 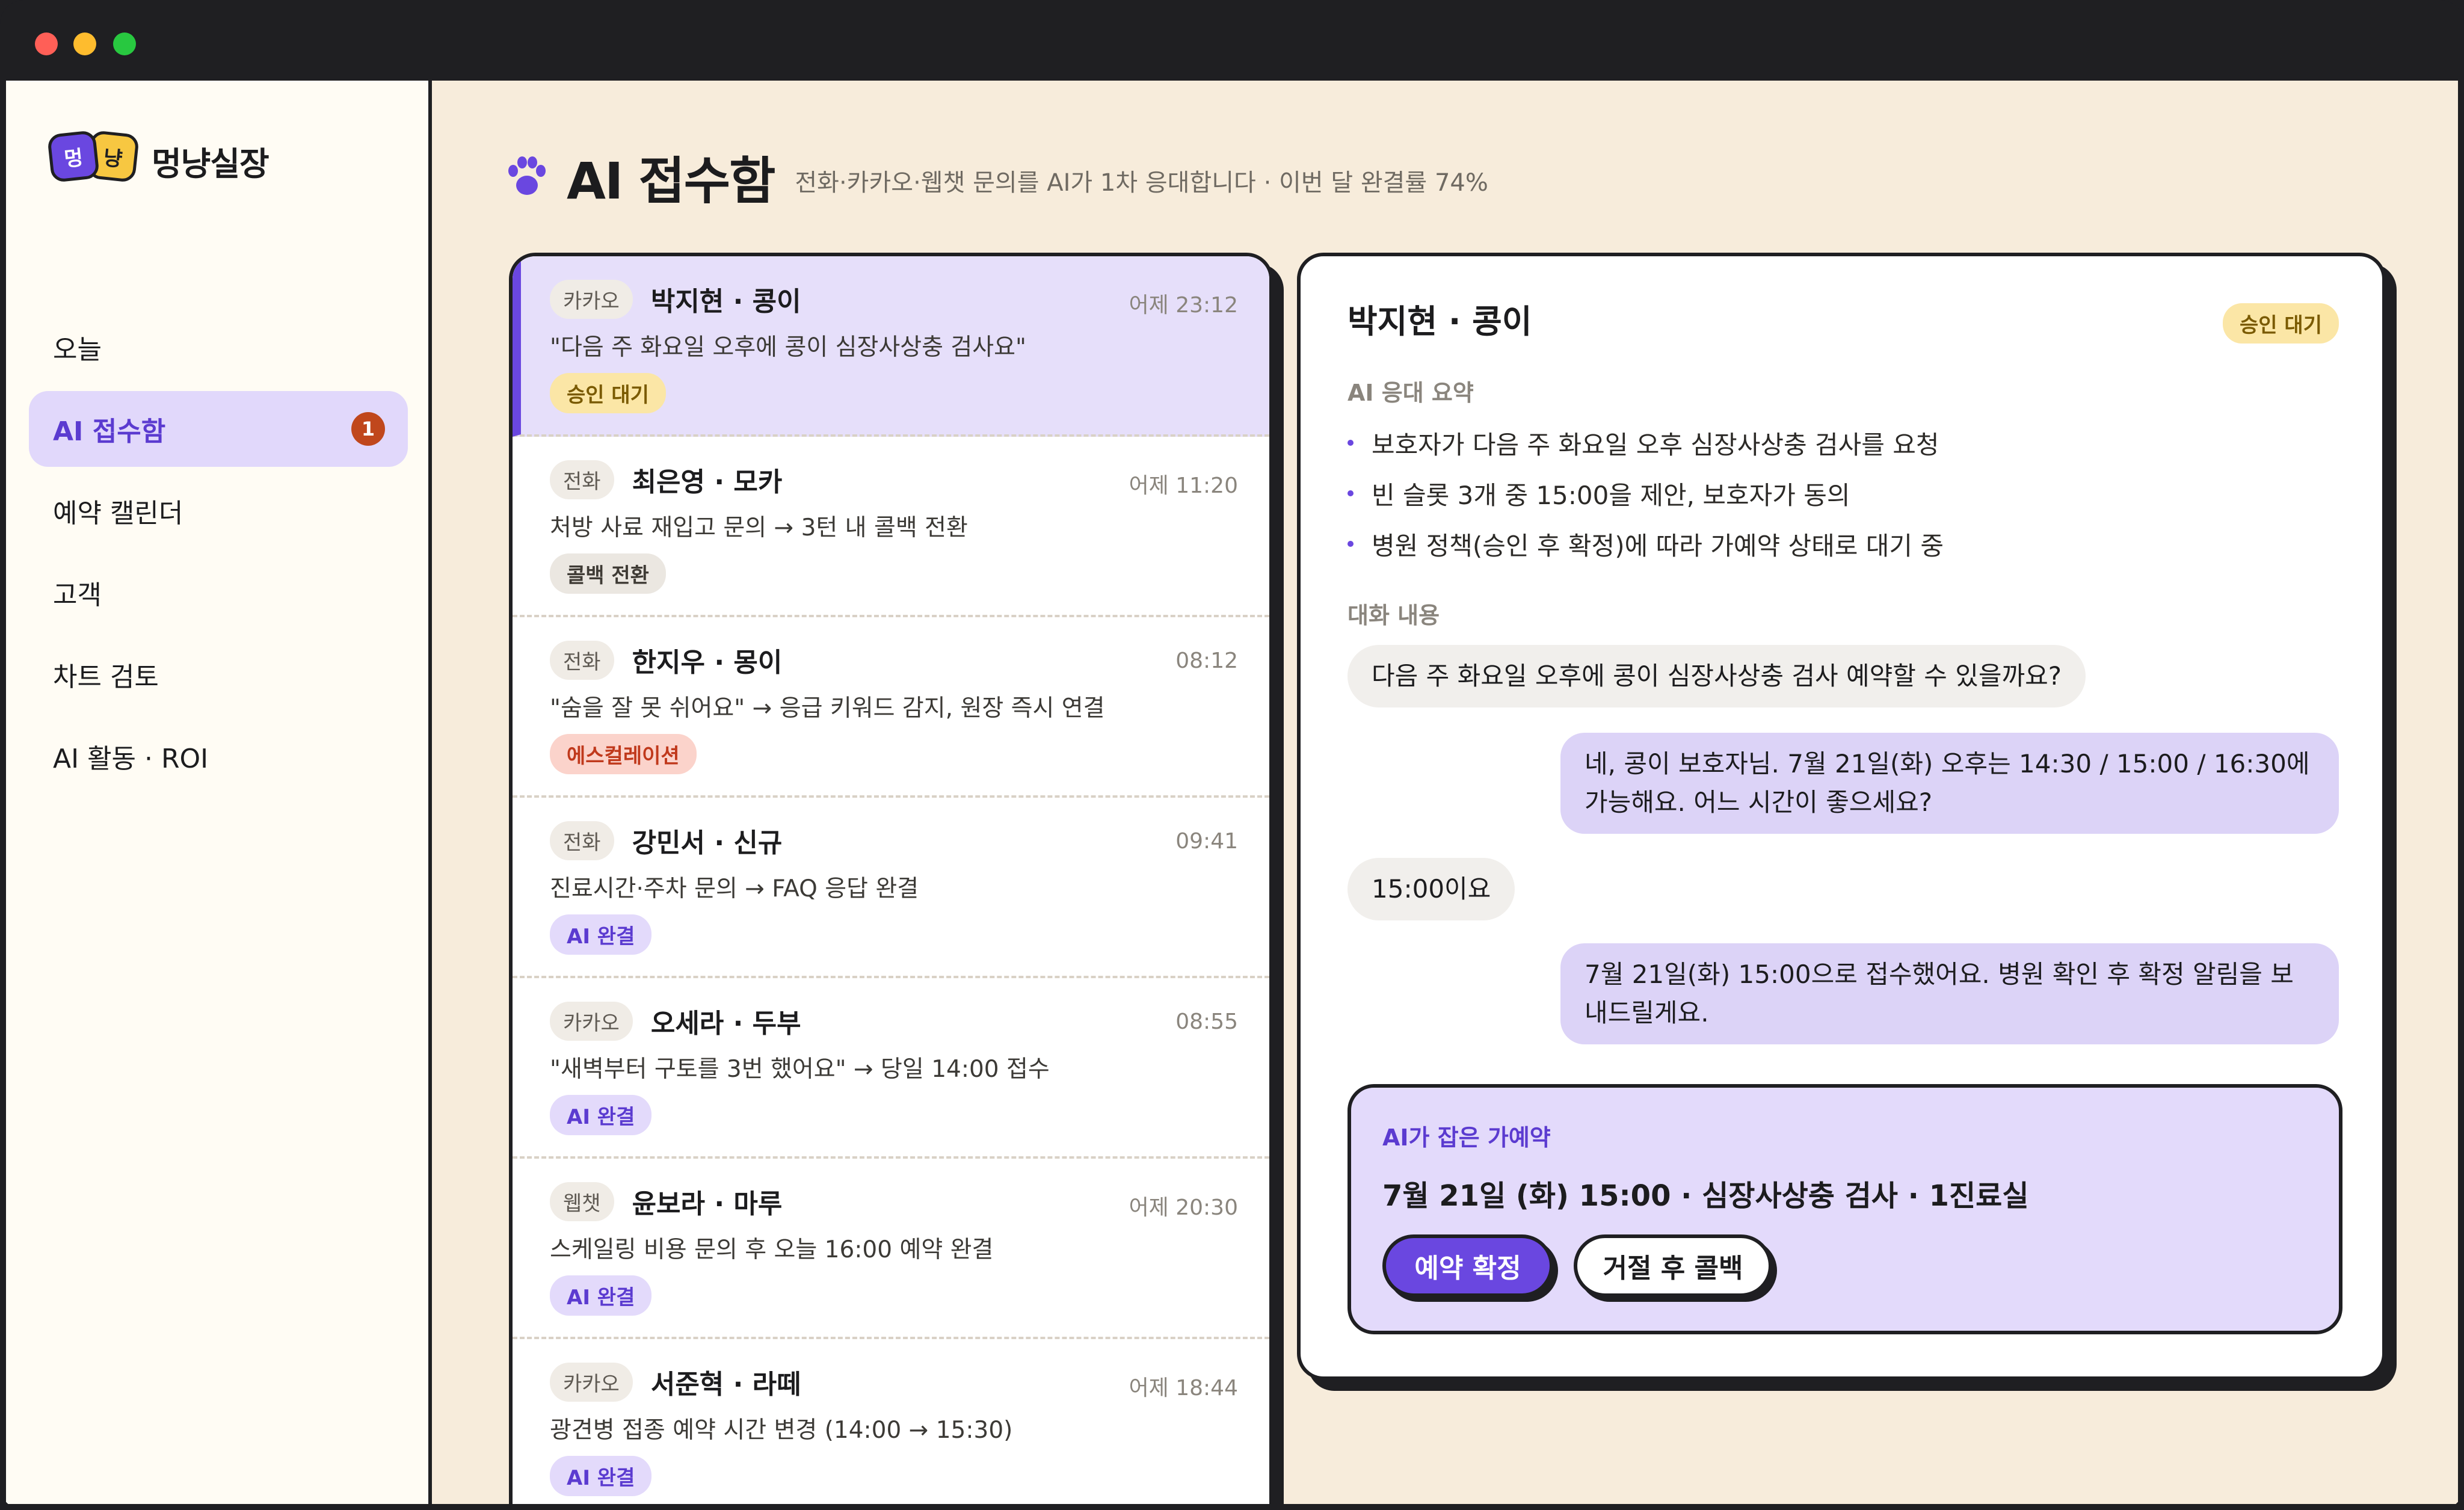 What do you see at coordinates (1207, 842) in the screenshot?
I see `timestamp: 09:41` at bounding box center [1207, 842].